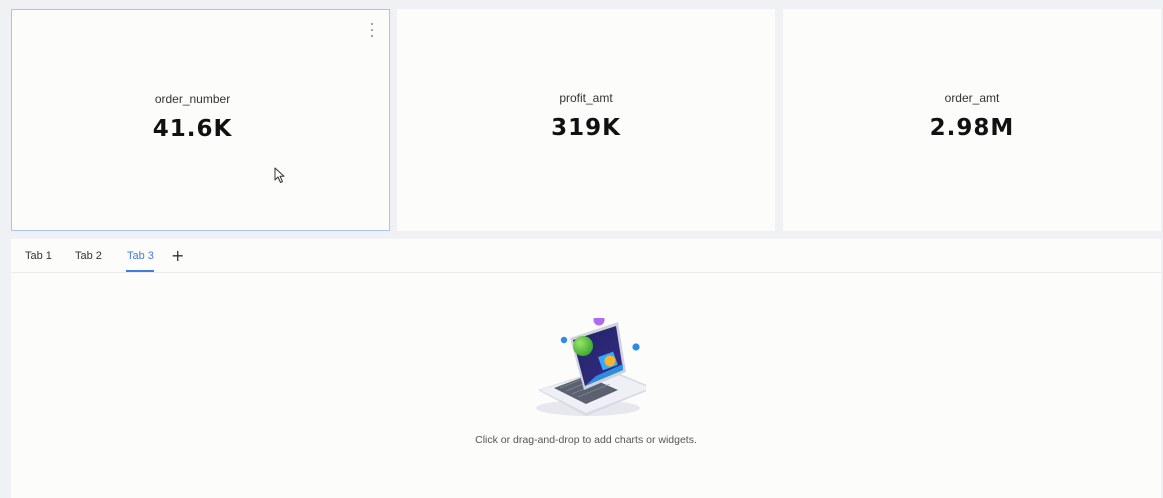  Describe the element at coordinates (38, 256) in the screenshot. I see `tab-1: Tab 1` at that location.